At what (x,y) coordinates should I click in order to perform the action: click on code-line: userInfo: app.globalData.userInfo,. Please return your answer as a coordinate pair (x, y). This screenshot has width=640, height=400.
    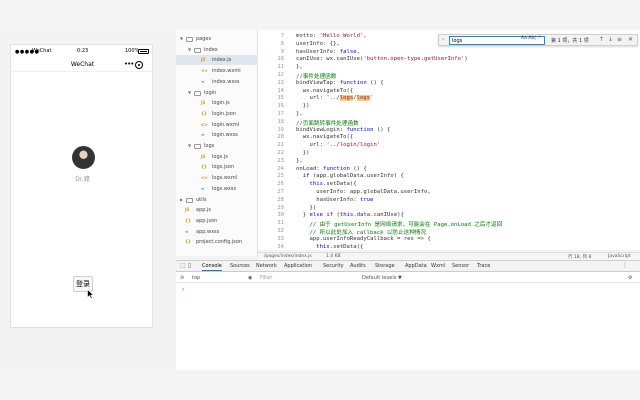
    Looking at the image, I should click on (363, 192).